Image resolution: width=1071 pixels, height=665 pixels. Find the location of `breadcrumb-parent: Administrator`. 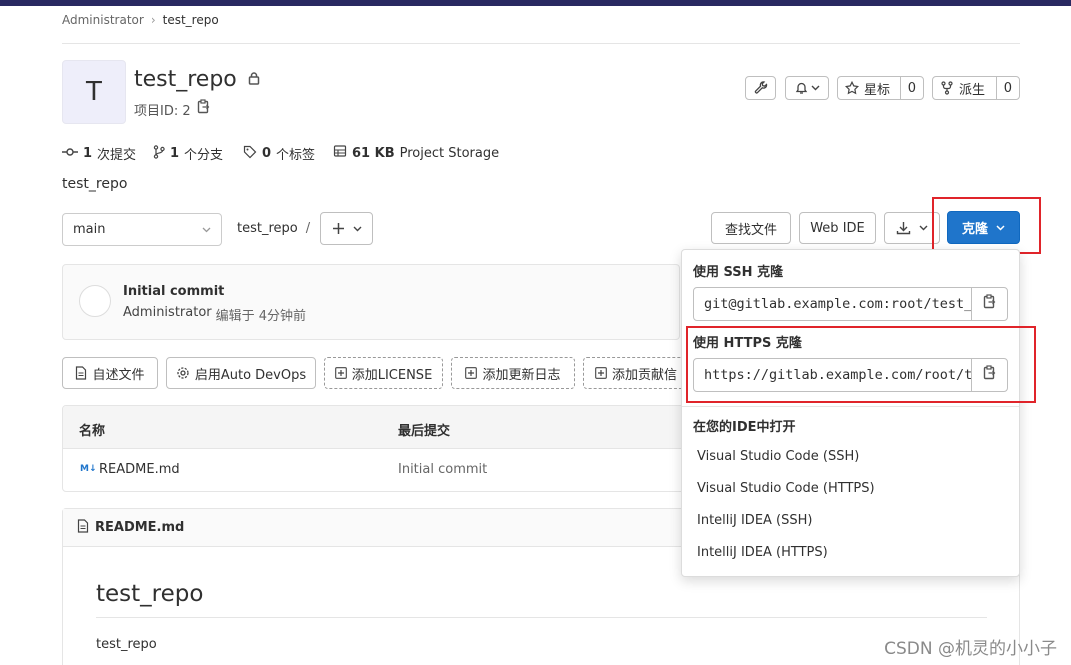

breadcrumb-parent: Administrator is located at coordinates (103, 20).